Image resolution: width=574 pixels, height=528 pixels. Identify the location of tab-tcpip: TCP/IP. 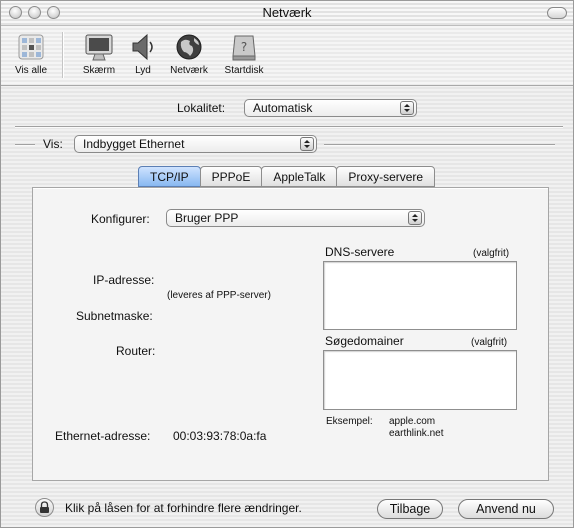
(169, 176).